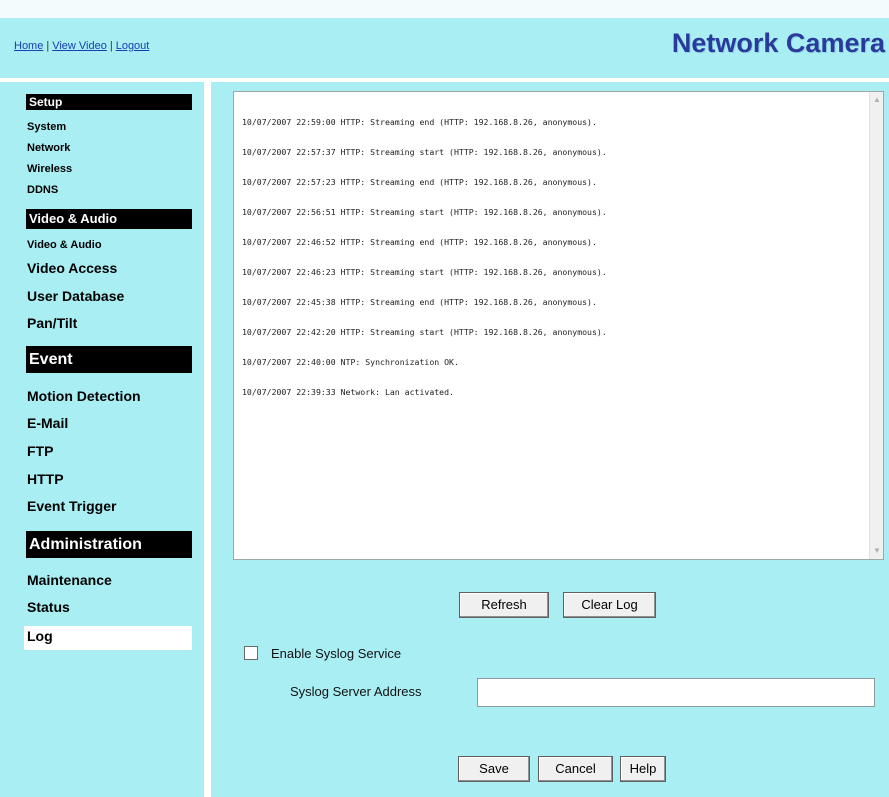  I want to click on scroll-up-arrow-icon: ▲, so click(877, 100).